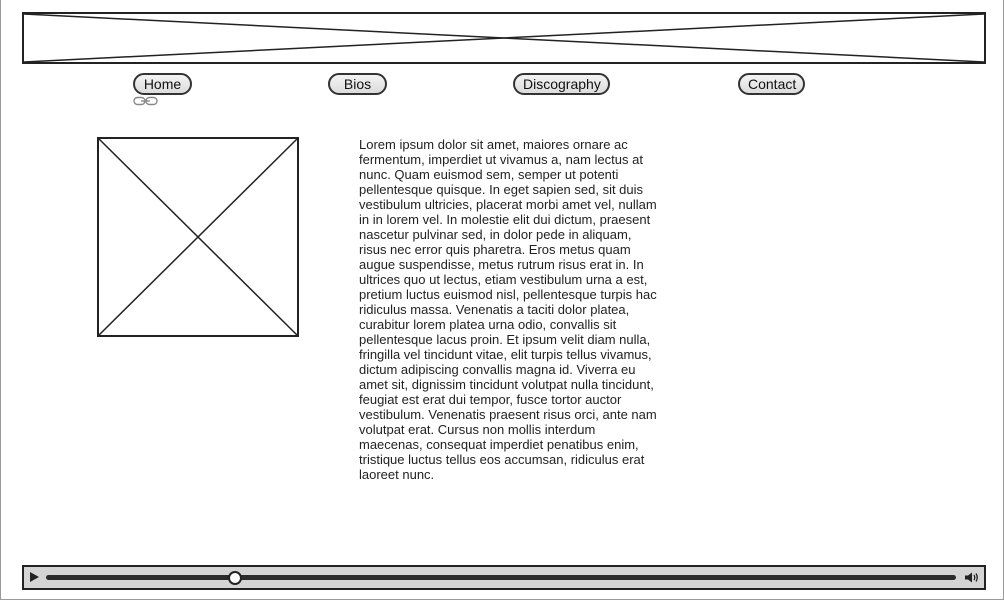  What do you see at coordinates (972, 577) in the screenshot?
I see `volume-icon` at bounding box center [972, 577].